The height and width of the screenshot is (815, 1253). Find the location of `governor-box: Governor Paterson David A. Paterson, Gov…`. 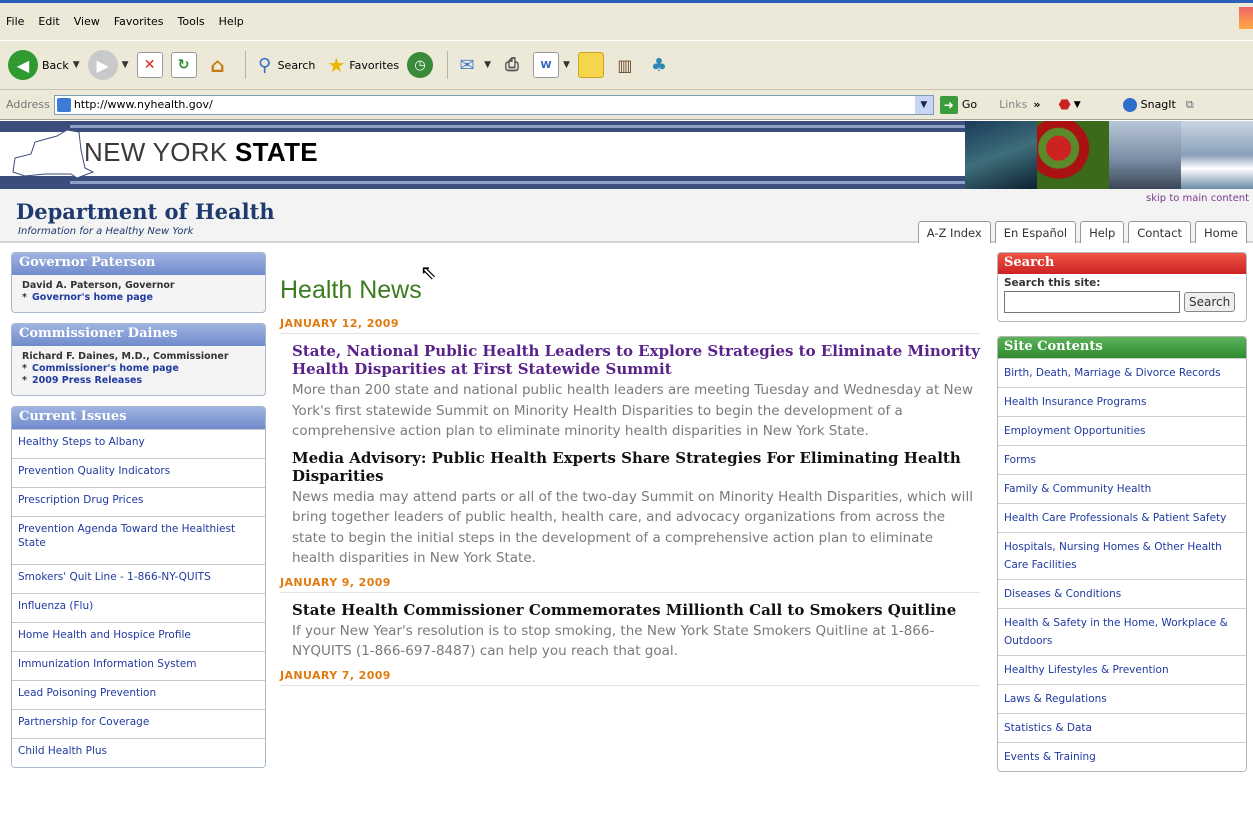

governor-box: Governor Paterson David A. Paterson, Gov… is located at coordinates (138, 282).